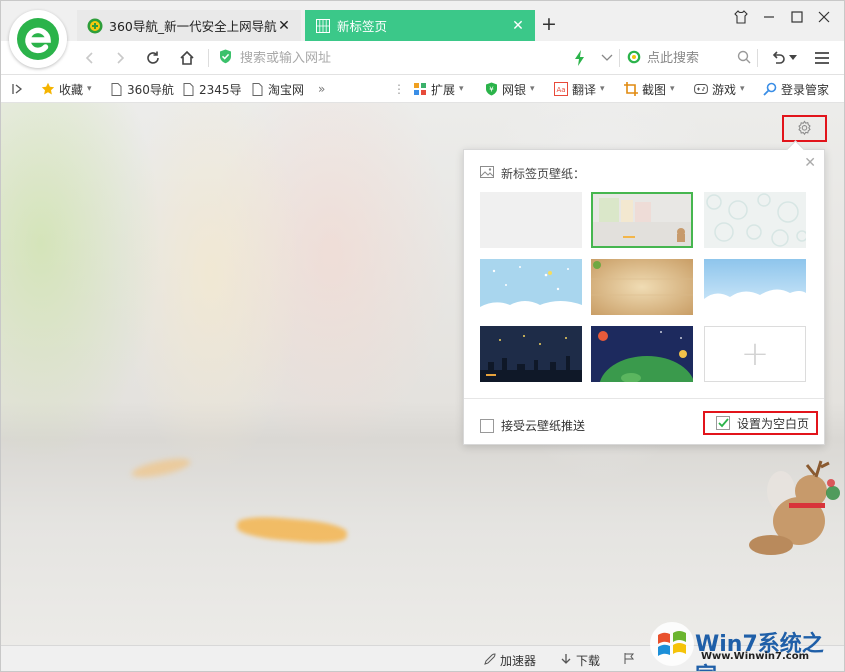 The height and width of the screenshot is (672, 845). What do you see at coordinates (654, 89) in the screenshot?
I see `extension-label: 截图` at bounding box center [654, 89].